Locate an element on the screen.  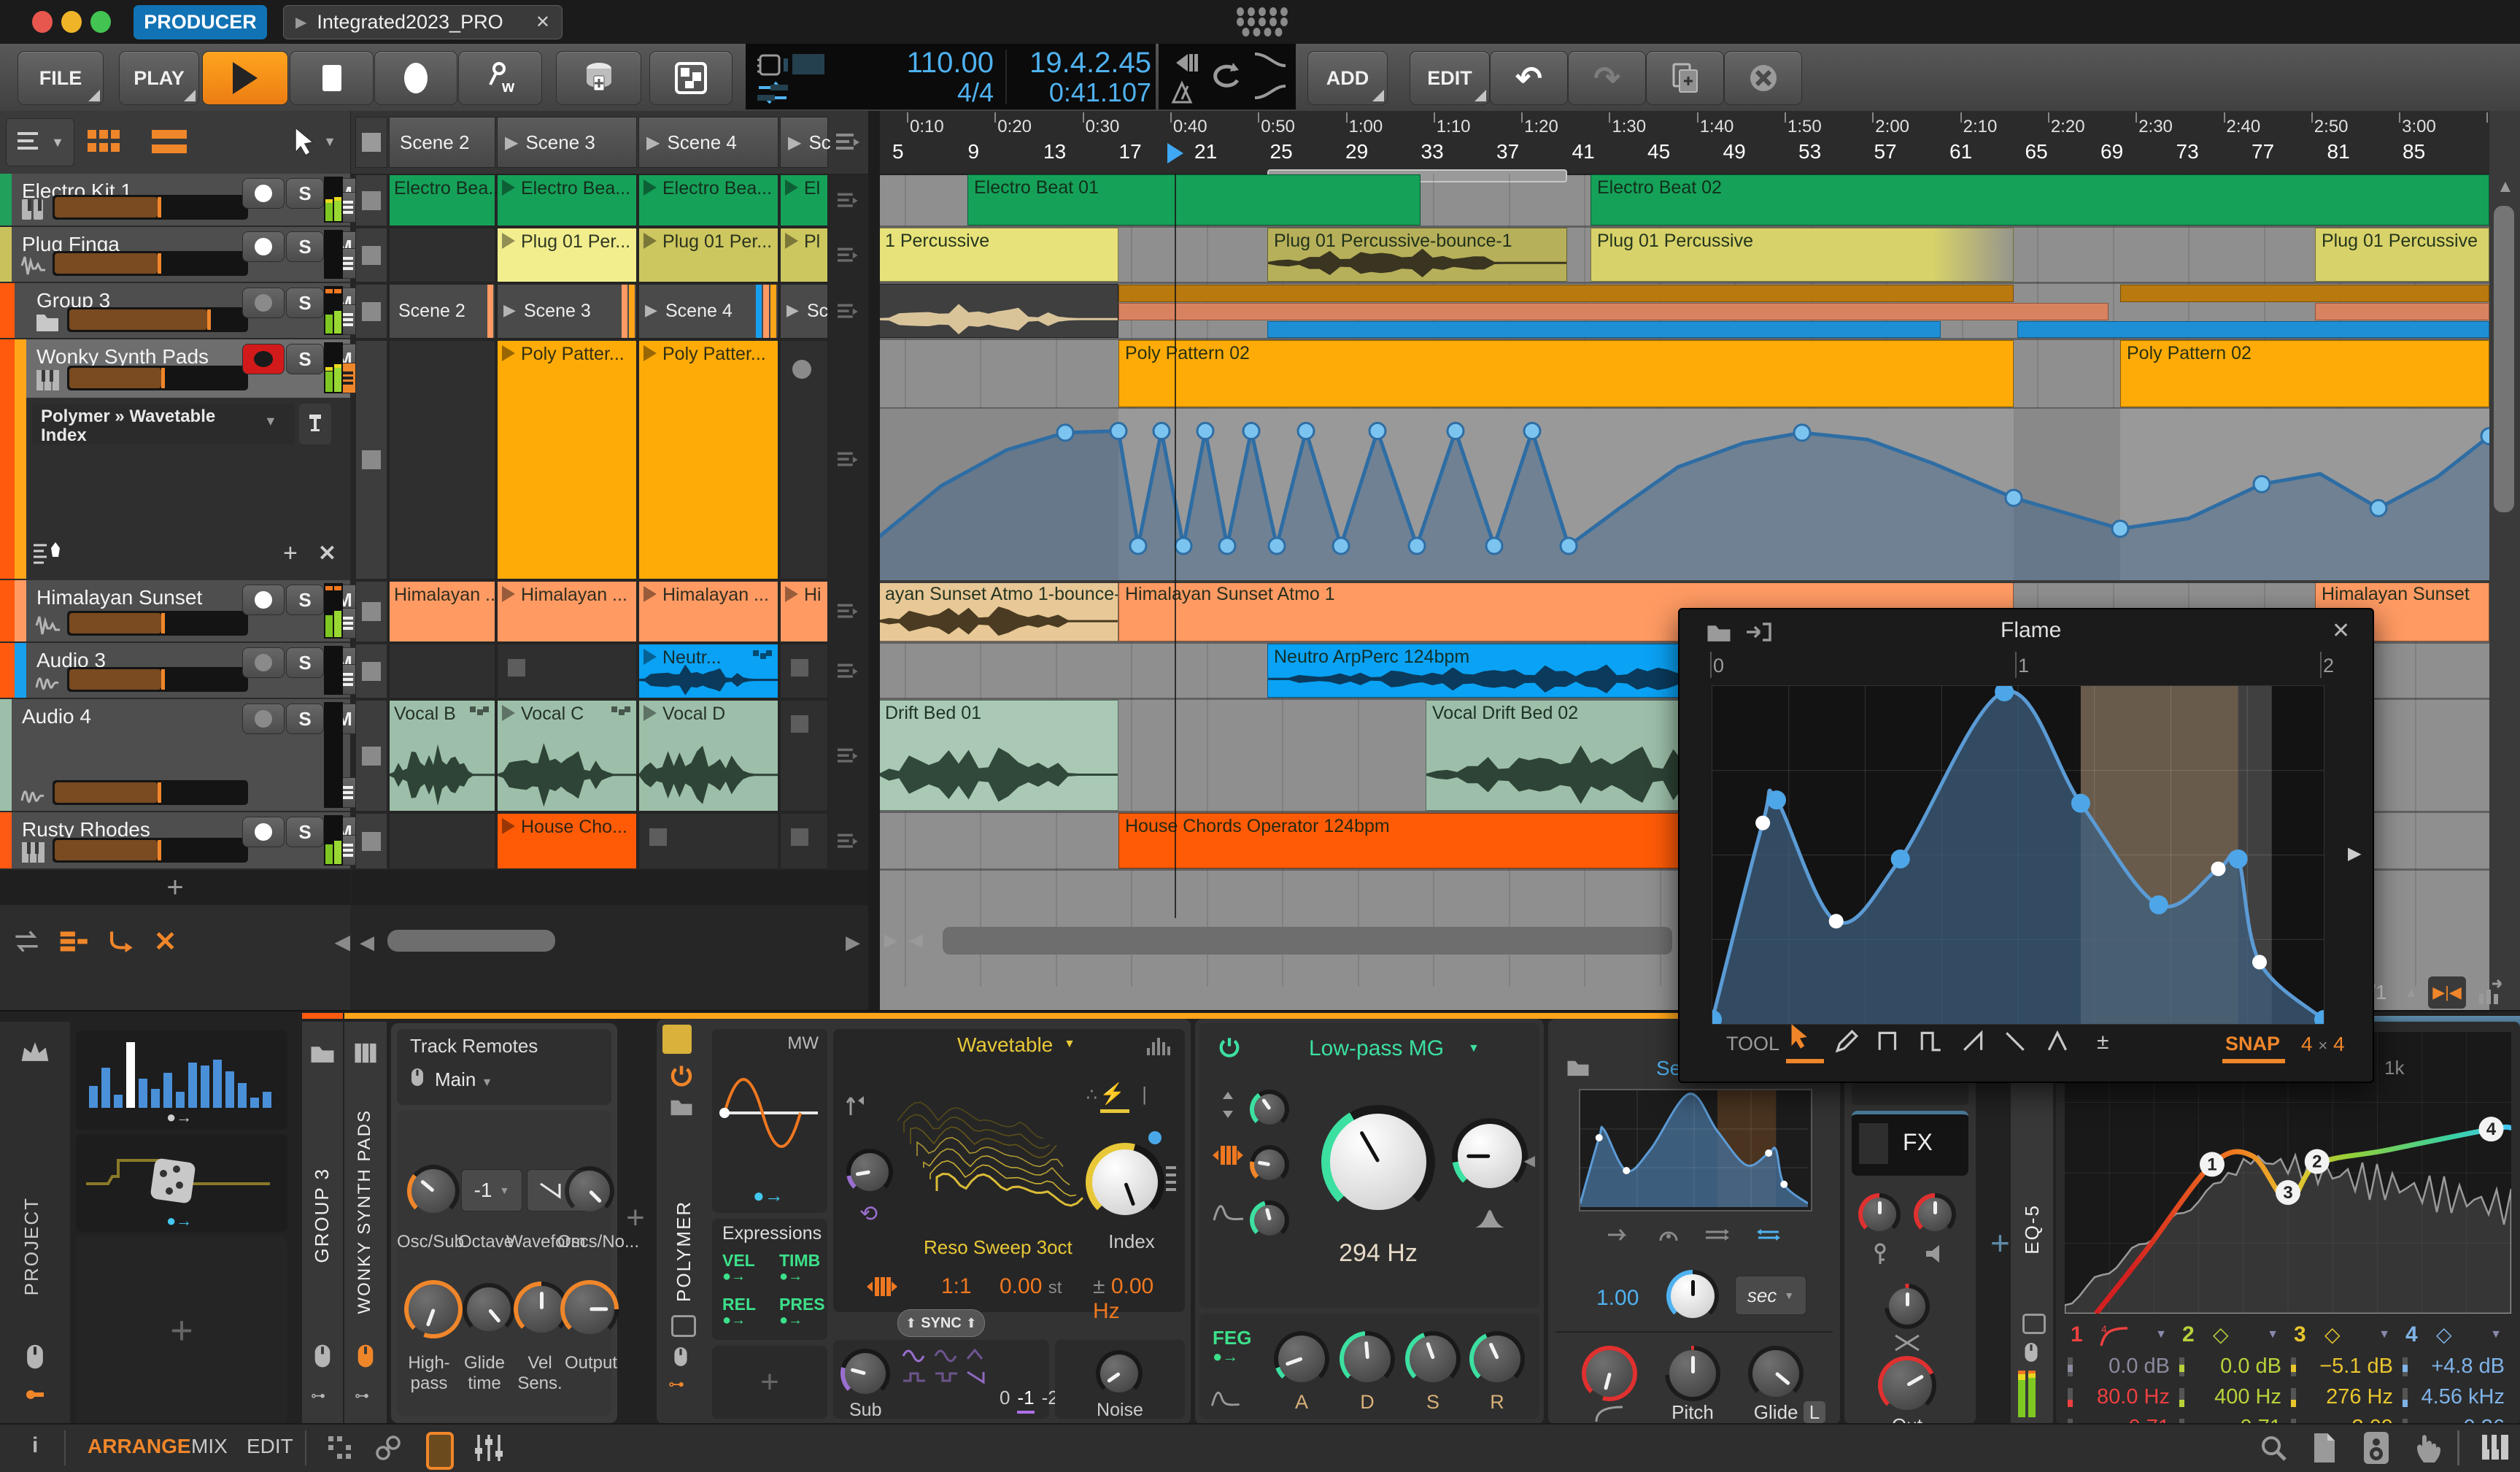
hold-icon is located at coordinates (1669, 1235).